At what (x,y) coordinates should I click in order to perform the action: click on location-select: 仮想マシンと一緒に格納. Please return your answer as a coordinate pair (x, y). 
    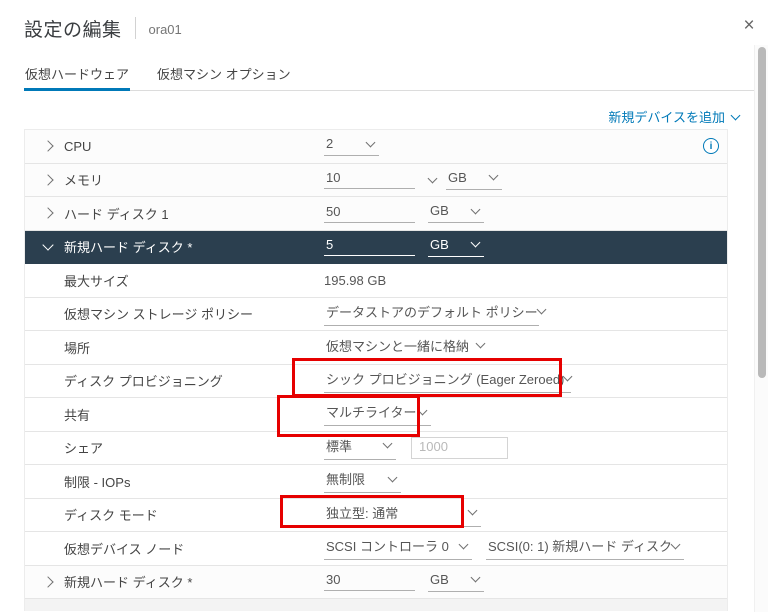
    Looking at the image, I should click on (406, 347).